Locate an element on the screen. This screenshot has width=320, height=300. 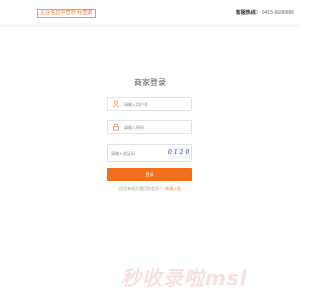
username-placeholder: 请输入用户名 is located at coordinates (136, 104).